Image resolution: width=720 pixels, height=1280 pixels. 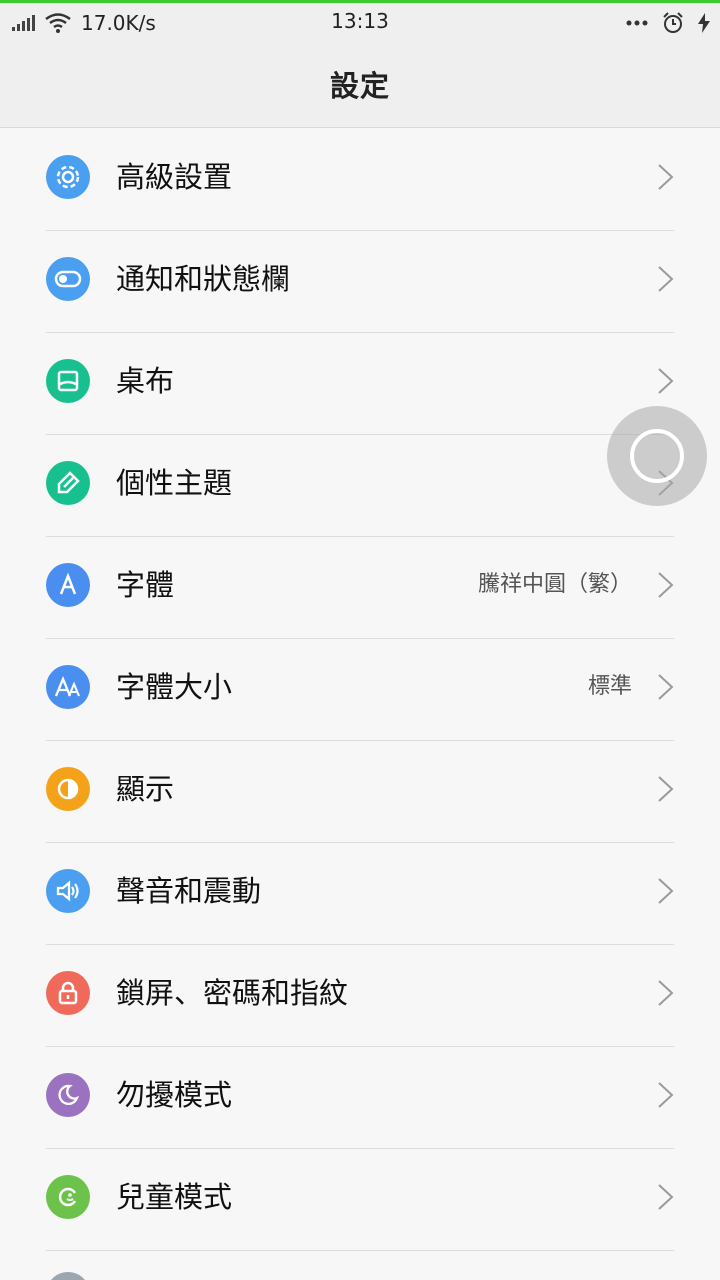 I want to click on settings-item-label: 鎖屏、密碼和指紋, so click(x=232, y=993).